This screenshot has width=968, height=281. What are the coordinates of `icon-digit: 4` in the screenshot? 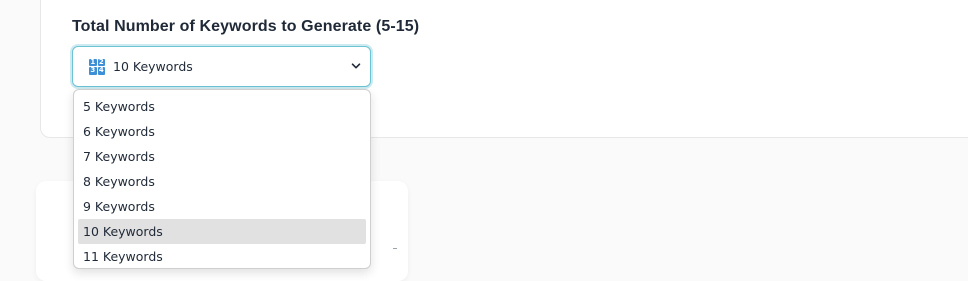 It's located at (101, 70).